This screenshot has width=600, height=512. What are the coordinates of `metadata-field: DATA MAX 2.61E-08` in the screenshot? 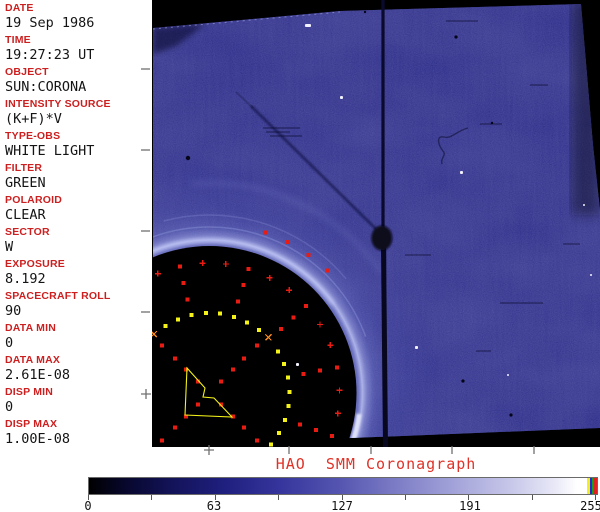 It's located at (76, 370).